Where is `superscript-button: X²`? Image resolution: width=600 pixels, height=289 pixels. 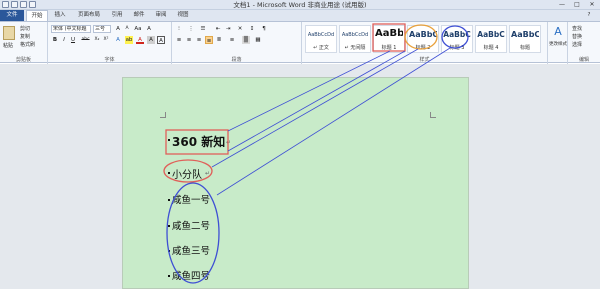 superscript-button: X² is located at coordinates (106, 40).